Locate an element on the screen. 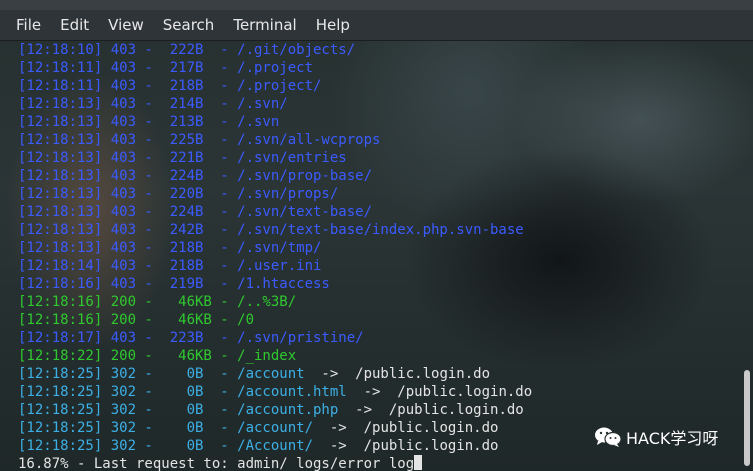 Image resolution: width=753 pixels, height=471 pixels. request-result: [12:18:14] 403 - 218B - /.user.ini is located at coordinates (170, 266).